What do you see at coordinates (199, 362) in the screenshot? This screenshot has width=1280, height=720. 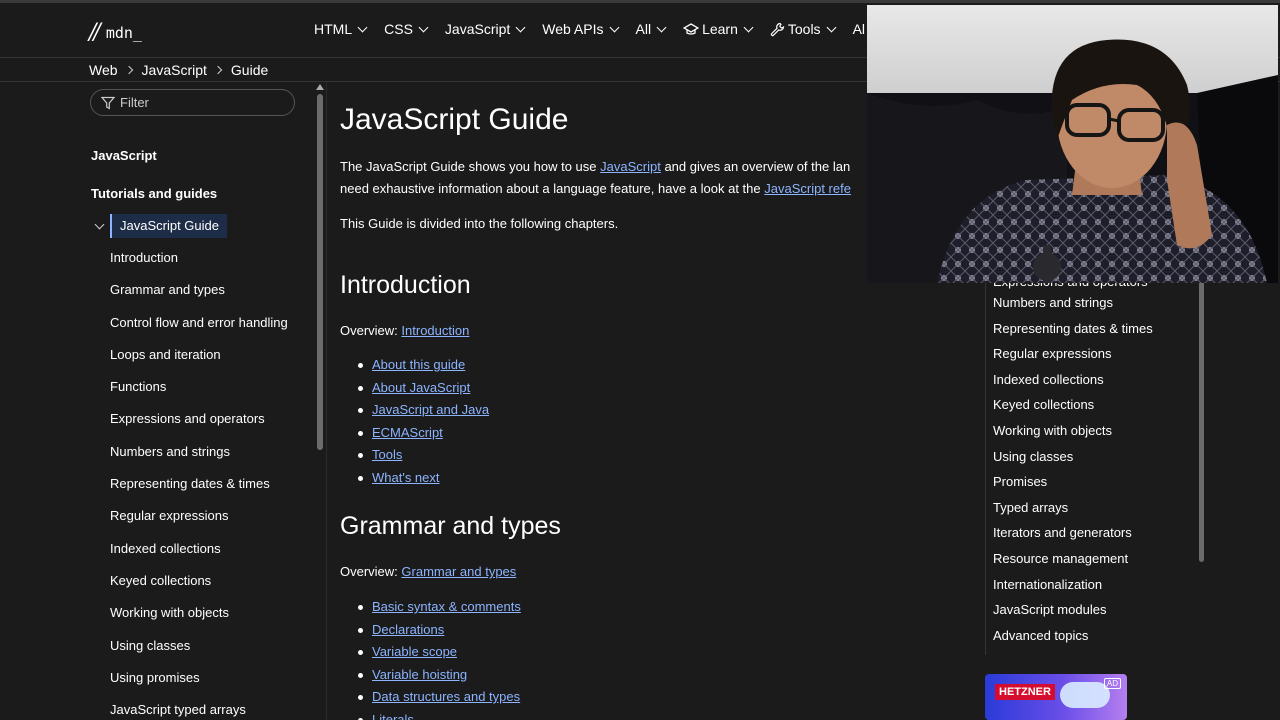 I see `sidebar-item: Loops and iteration` at bounding box center [199, 362].